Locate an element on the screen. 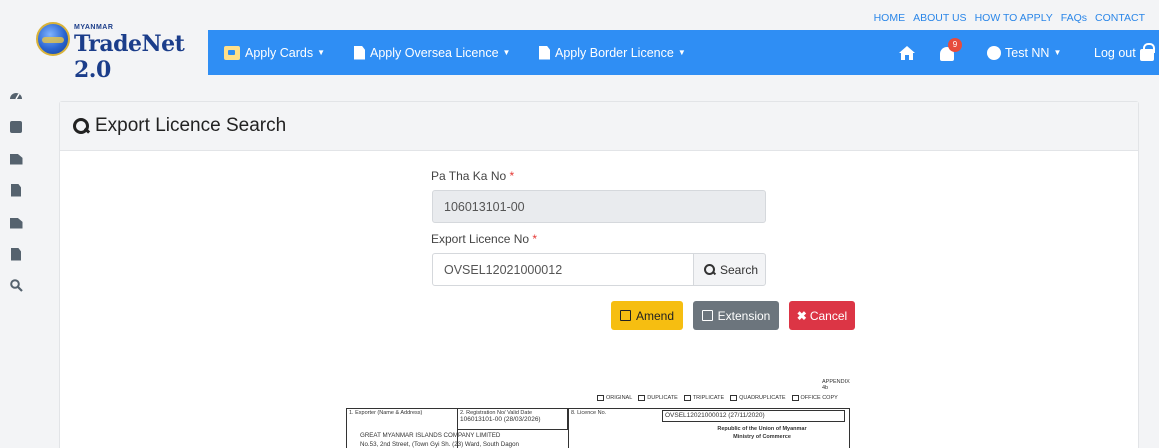 The image size is (1159, 448). patha-label-text: Pa Tha Ka No is located at coordinates (469, 176).